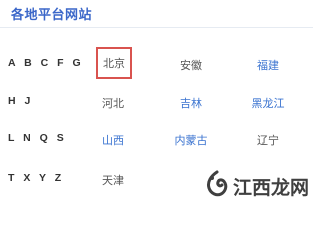 This screenshot has height=240, width=320. What do you see at coordinates (191, 65) in the screenshot?
I see `site-link-anhui: 安徽` at bounding box center [191, 65].